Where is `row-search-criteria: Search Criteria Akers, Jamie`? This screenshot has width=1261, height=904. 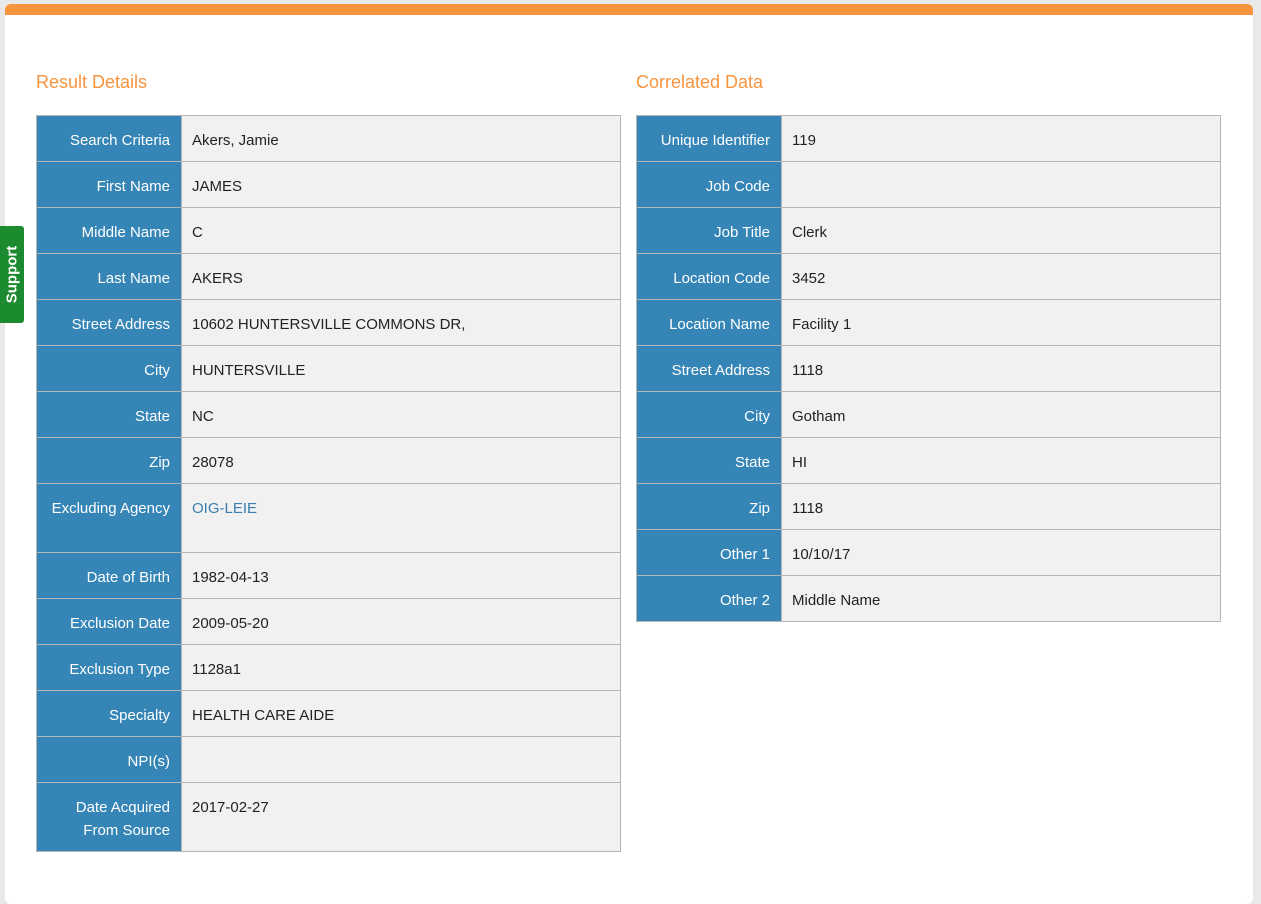 row-search-criteria: Search Criteria Akers, Jamie is located at coordinates (328, 138).